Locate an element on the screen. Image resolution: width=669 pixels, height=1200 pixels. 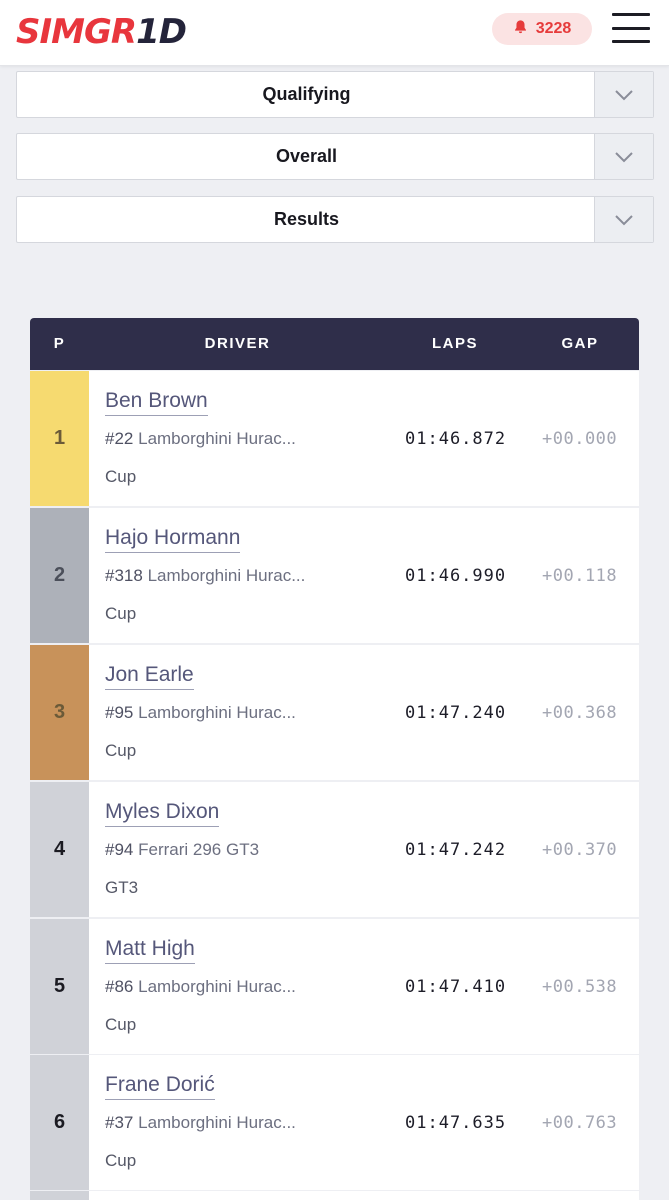
driver-name-link: Jon Earle is located at coordinates (149, 676).